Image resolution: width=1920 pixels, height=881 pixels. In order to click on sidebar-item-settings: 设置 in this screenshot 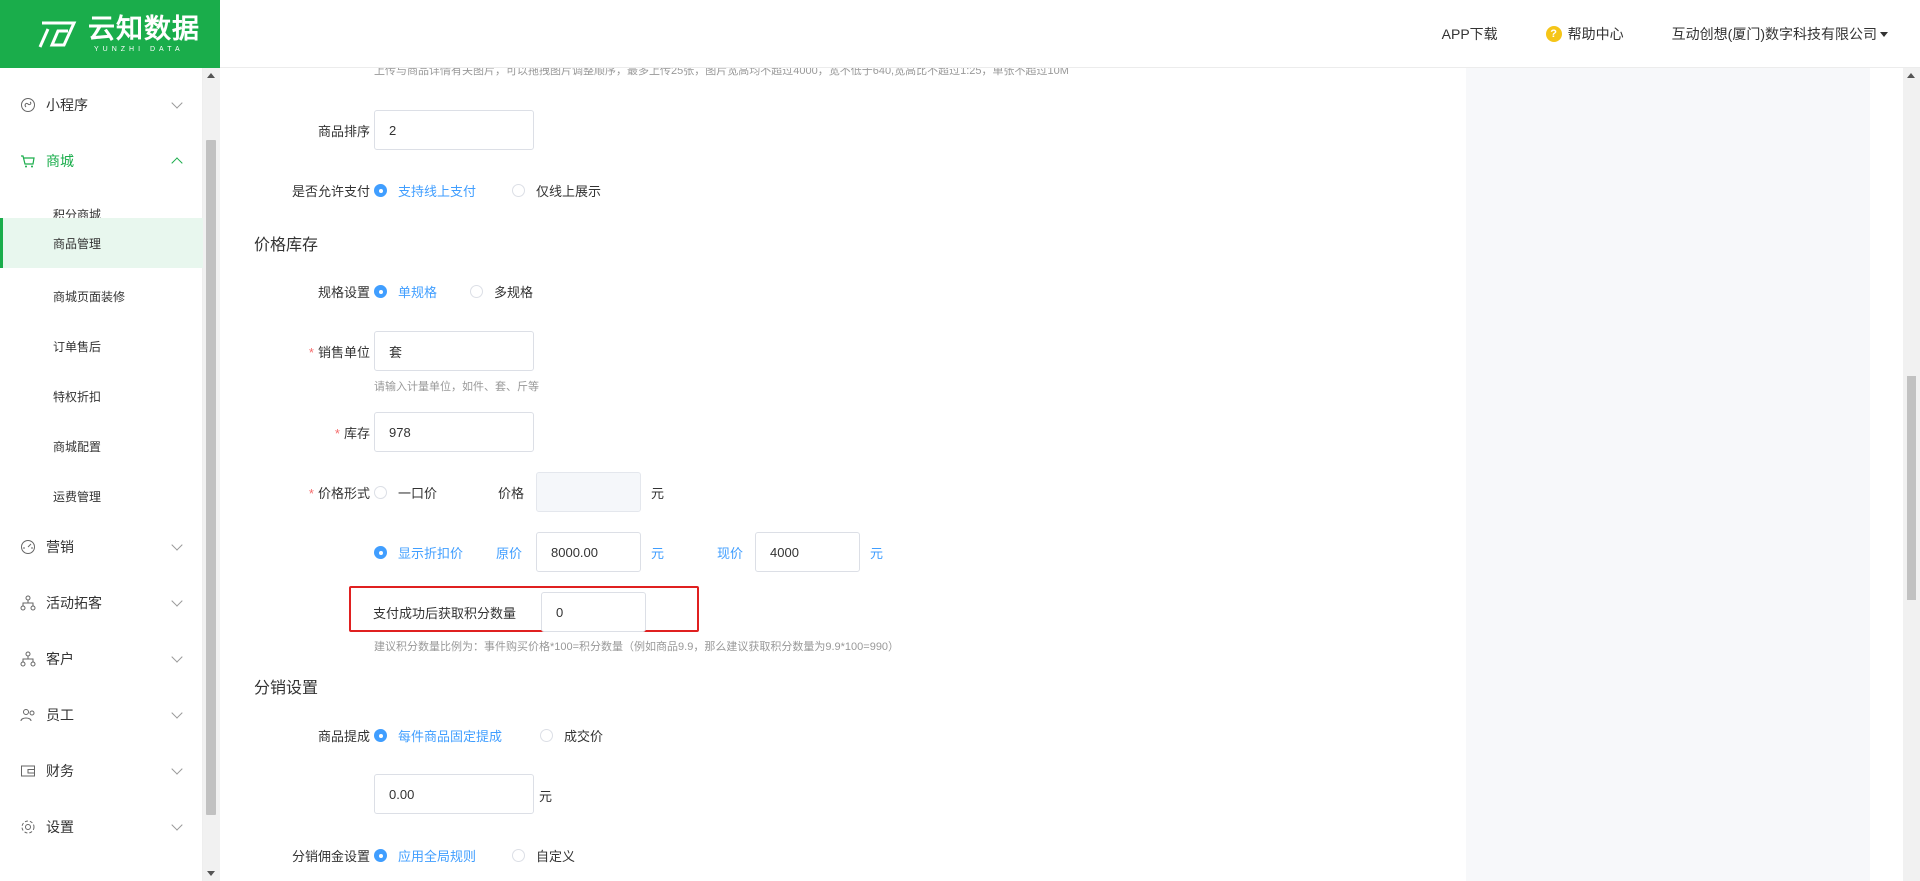, I will do `click(101, 827)`.